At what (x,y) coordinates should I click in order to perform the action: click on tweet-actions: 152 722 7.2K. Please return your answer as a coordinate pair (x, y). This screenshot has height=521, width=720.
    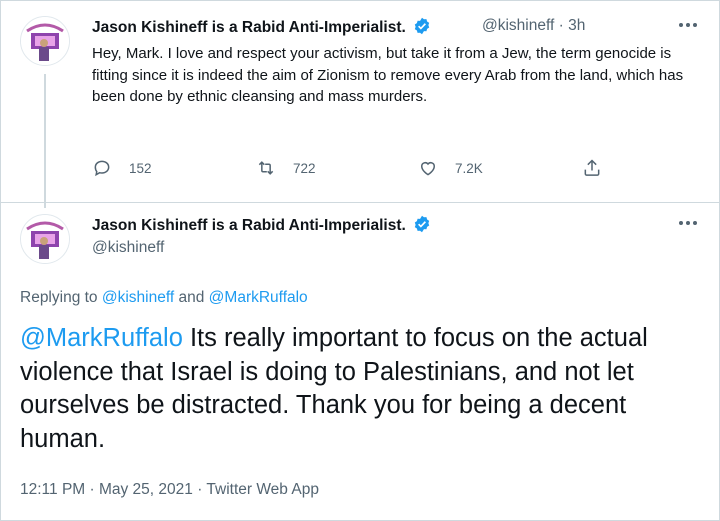
    Looking at the image, I should click on (360, 170).